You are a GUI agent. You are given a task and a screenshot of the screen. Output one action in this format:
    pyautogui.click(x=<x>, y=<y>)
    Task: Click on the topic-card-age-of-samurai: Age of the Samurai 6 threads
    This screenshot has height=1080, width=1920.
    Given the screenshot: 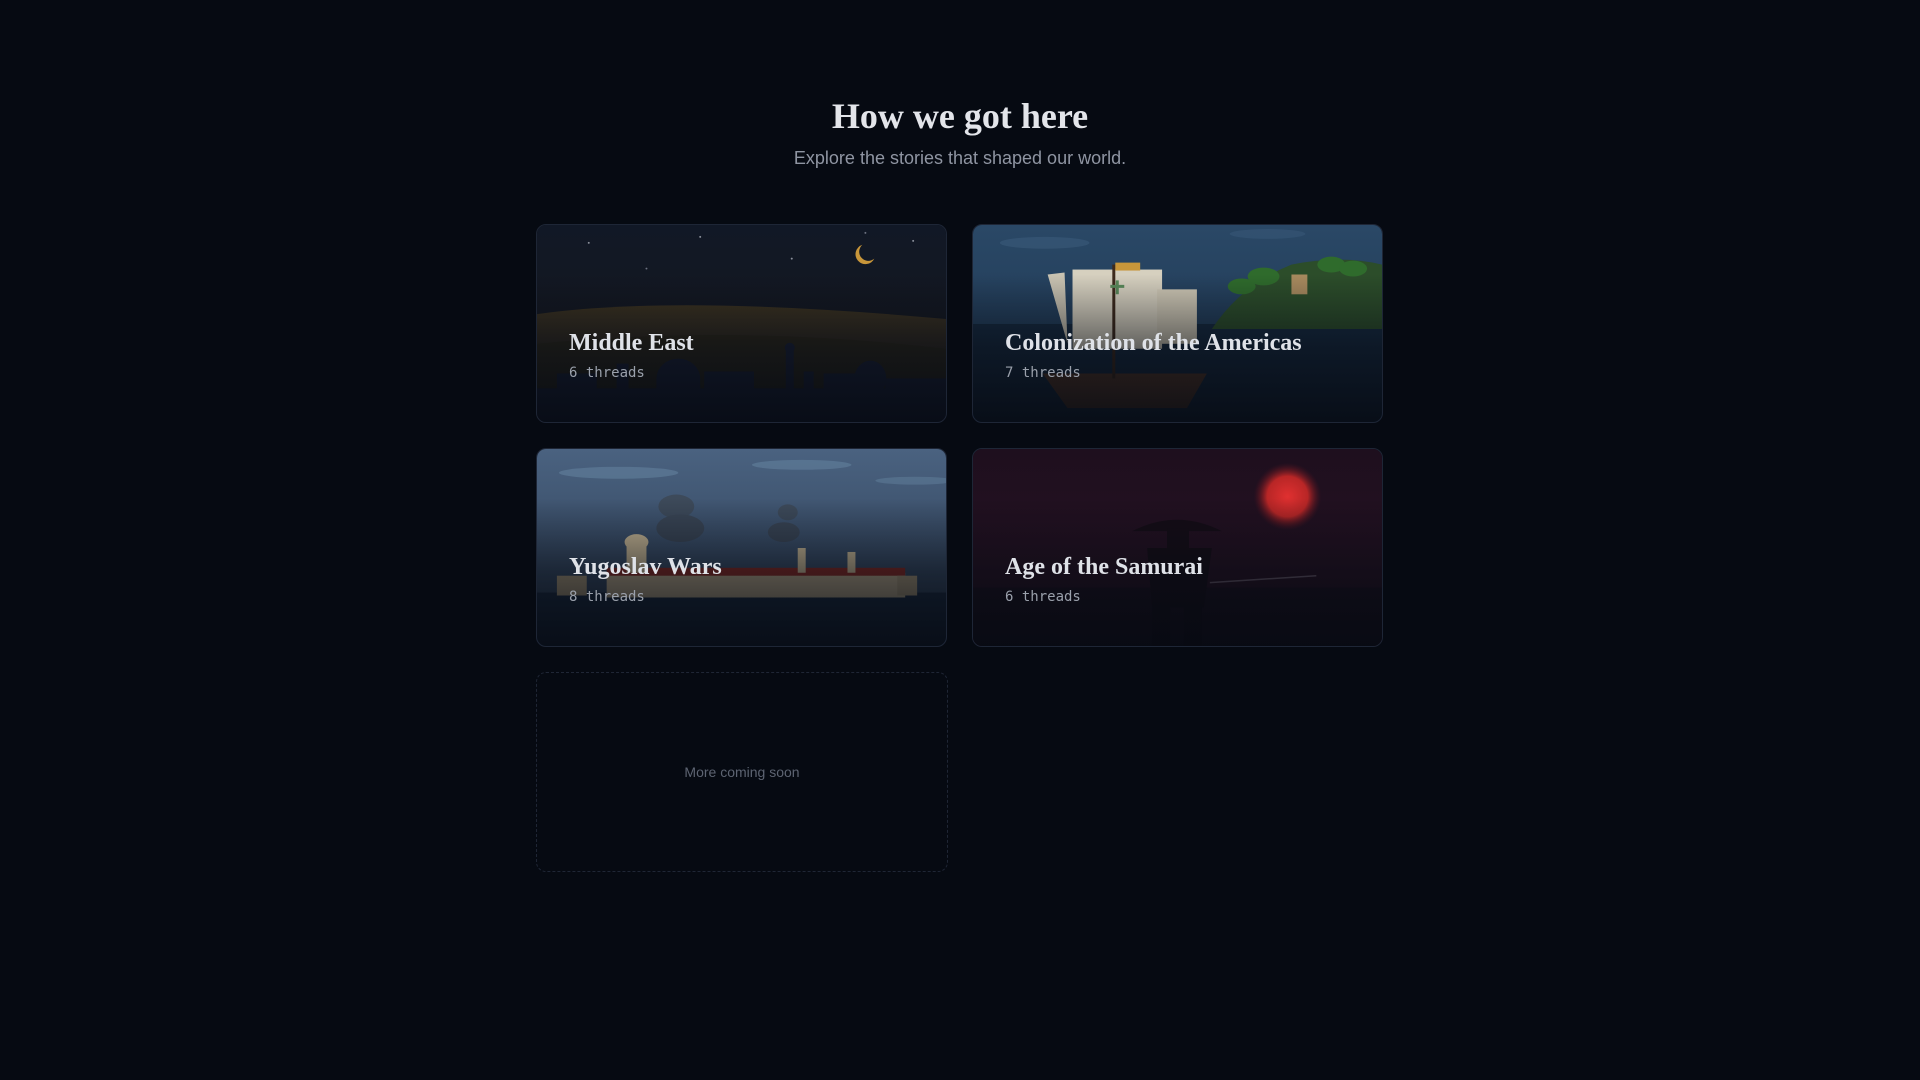 What is the action you would take?
    pyautogui.click(x=1177, y=547)
    